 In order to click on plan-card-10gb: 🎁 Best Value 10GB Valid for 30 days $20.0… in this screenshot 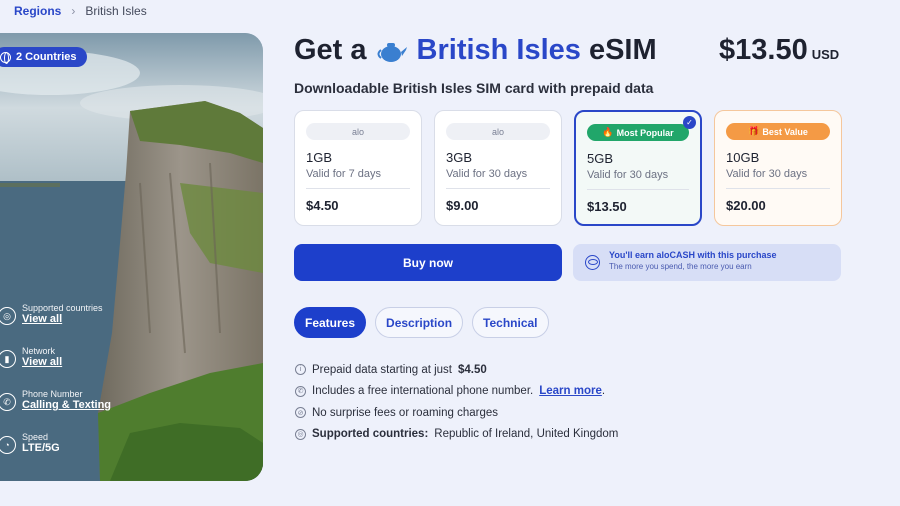, I will do `click(778, 168)`.